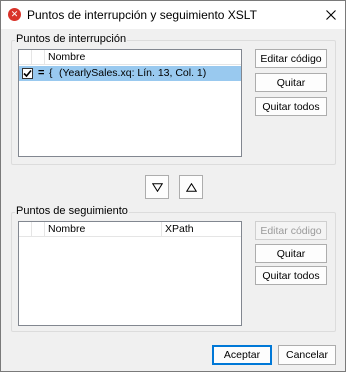  I want to click on breakpoint-row: = { (YearlySales.xq: Lín. 13, Col. 1), so click(130, 73).